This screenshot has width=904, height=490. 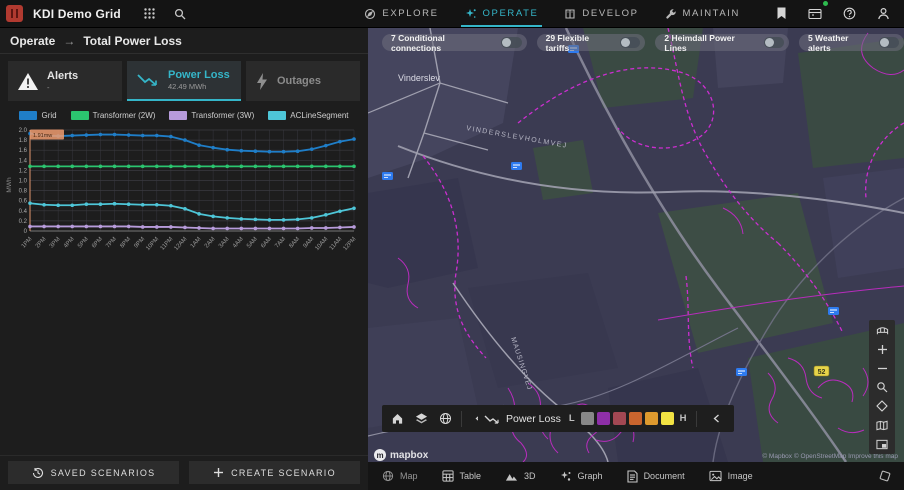 What do you see at coordinates (180, 244) in the screenshot?
I see `svg-text: 12AM` at bounding box center [180, 244].